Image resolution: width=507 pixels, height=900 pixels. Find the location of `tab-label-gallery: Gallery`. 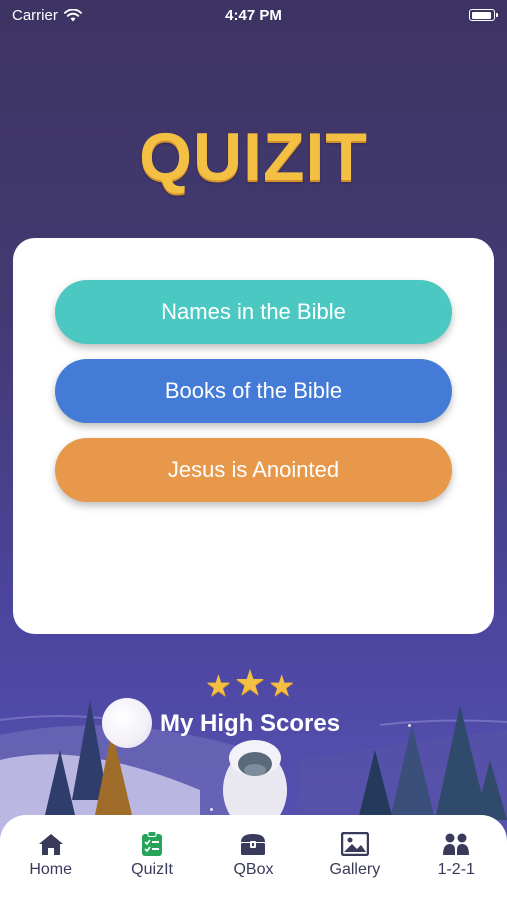

tab-label-gallery: Gallery is located at coordinates (355, 869).